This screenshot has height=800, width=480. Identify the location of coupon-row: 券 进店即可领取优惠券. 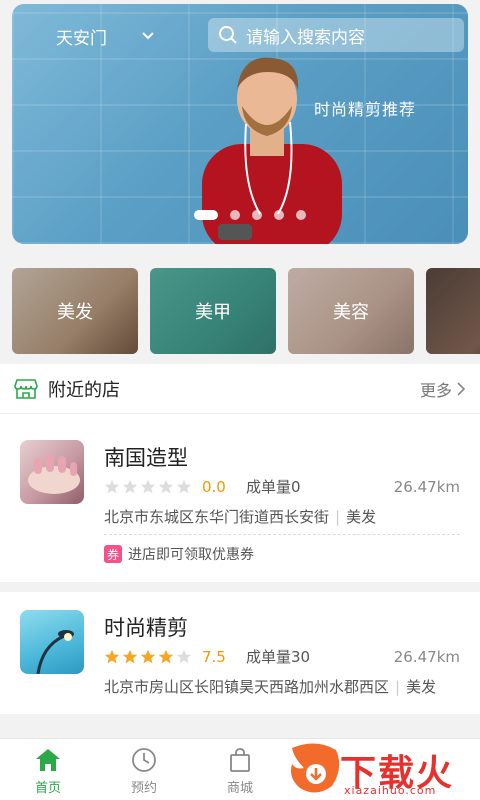
(179, 554).